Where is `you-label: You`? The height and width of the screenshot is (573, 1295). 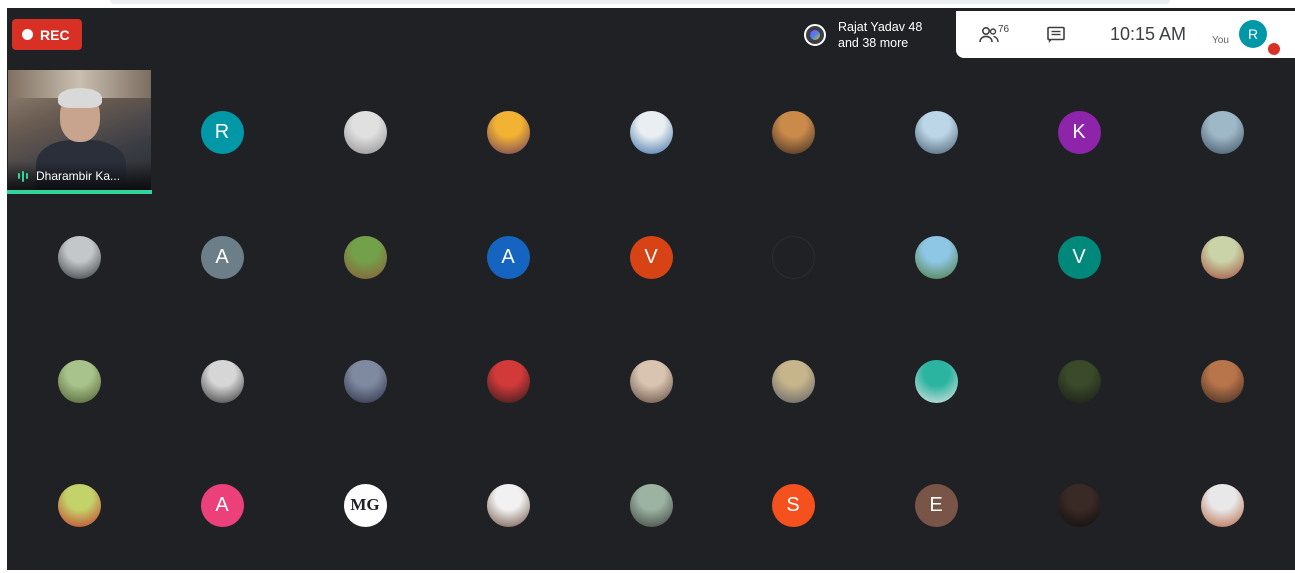 you-label: You is located at coordinates (1220, 40).